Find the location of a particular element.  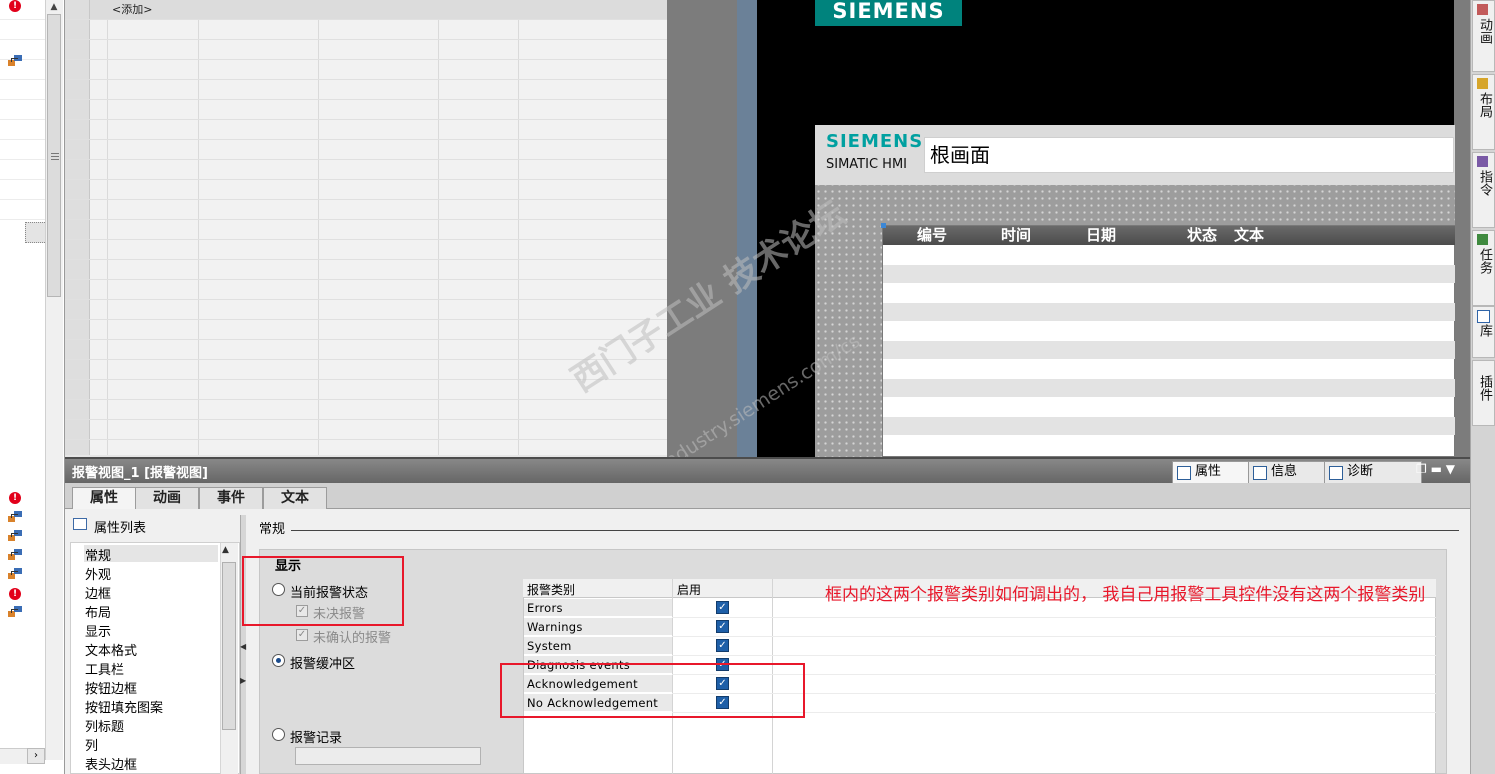

properties-icon is located at coordinates (1184, 473).